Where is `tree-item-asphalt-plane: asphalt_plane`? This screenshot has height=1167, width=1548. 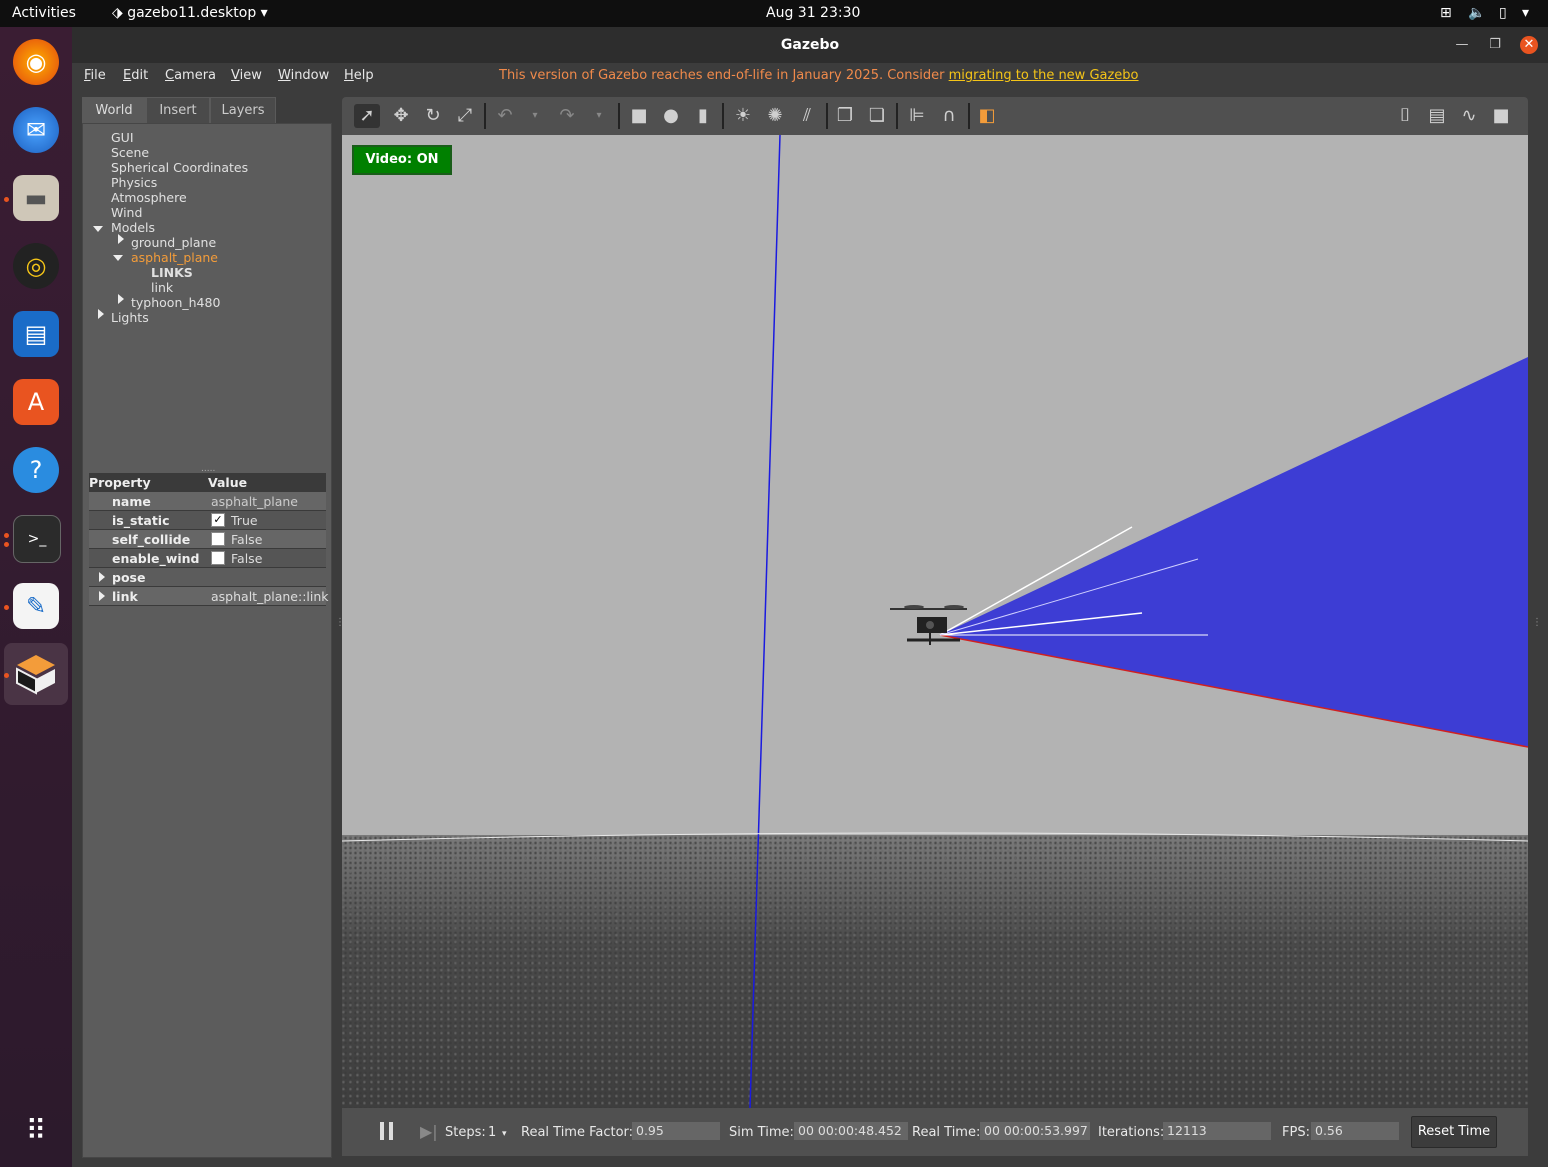 tree-item-asphalt-plane: asphalt_plane is located at coordinates (174, 257).